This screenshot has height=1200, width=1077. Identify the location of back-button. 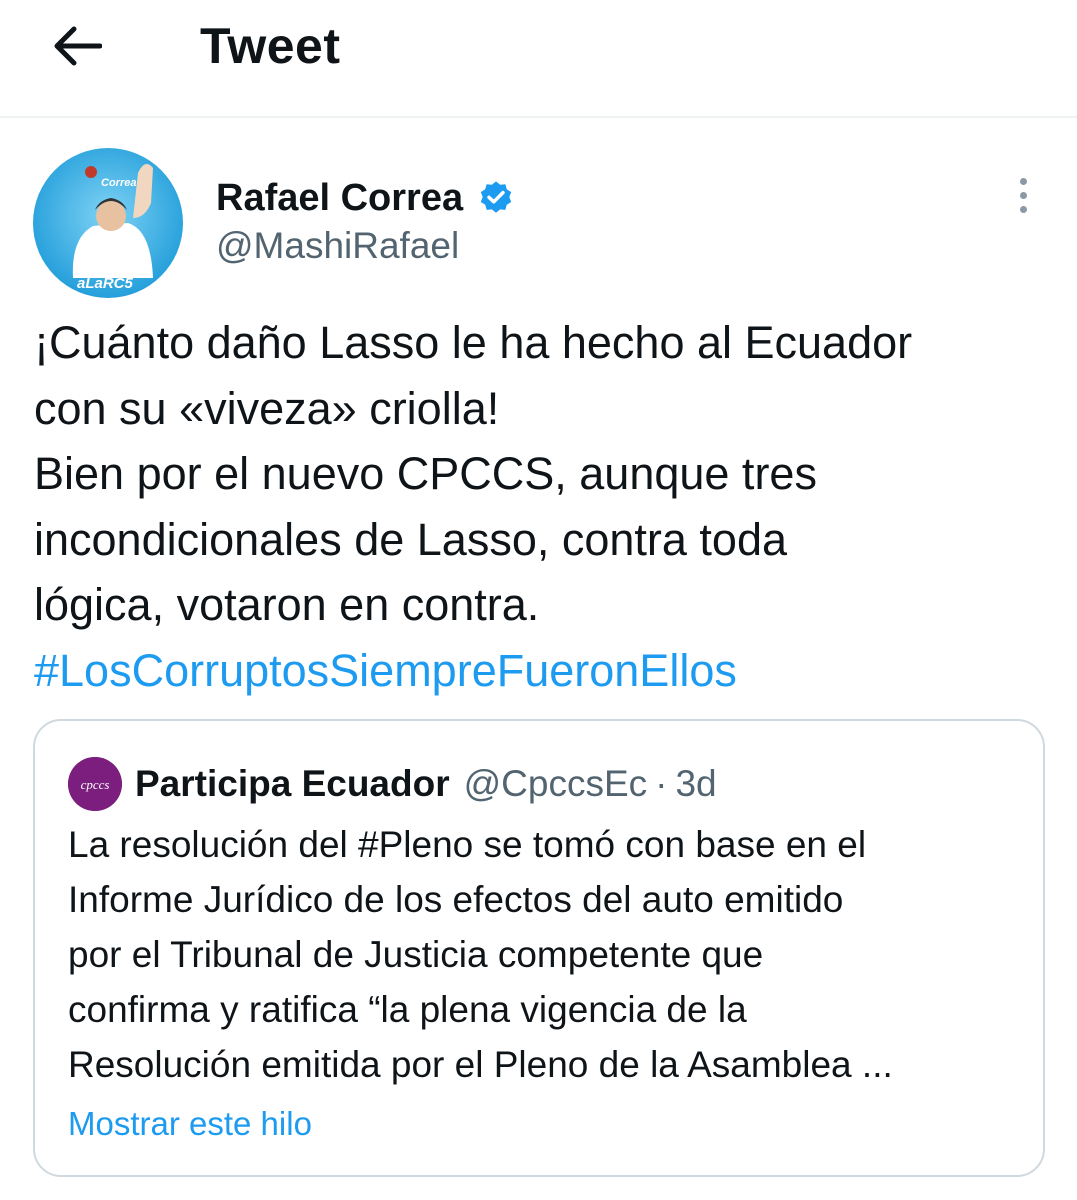
(77, 46).